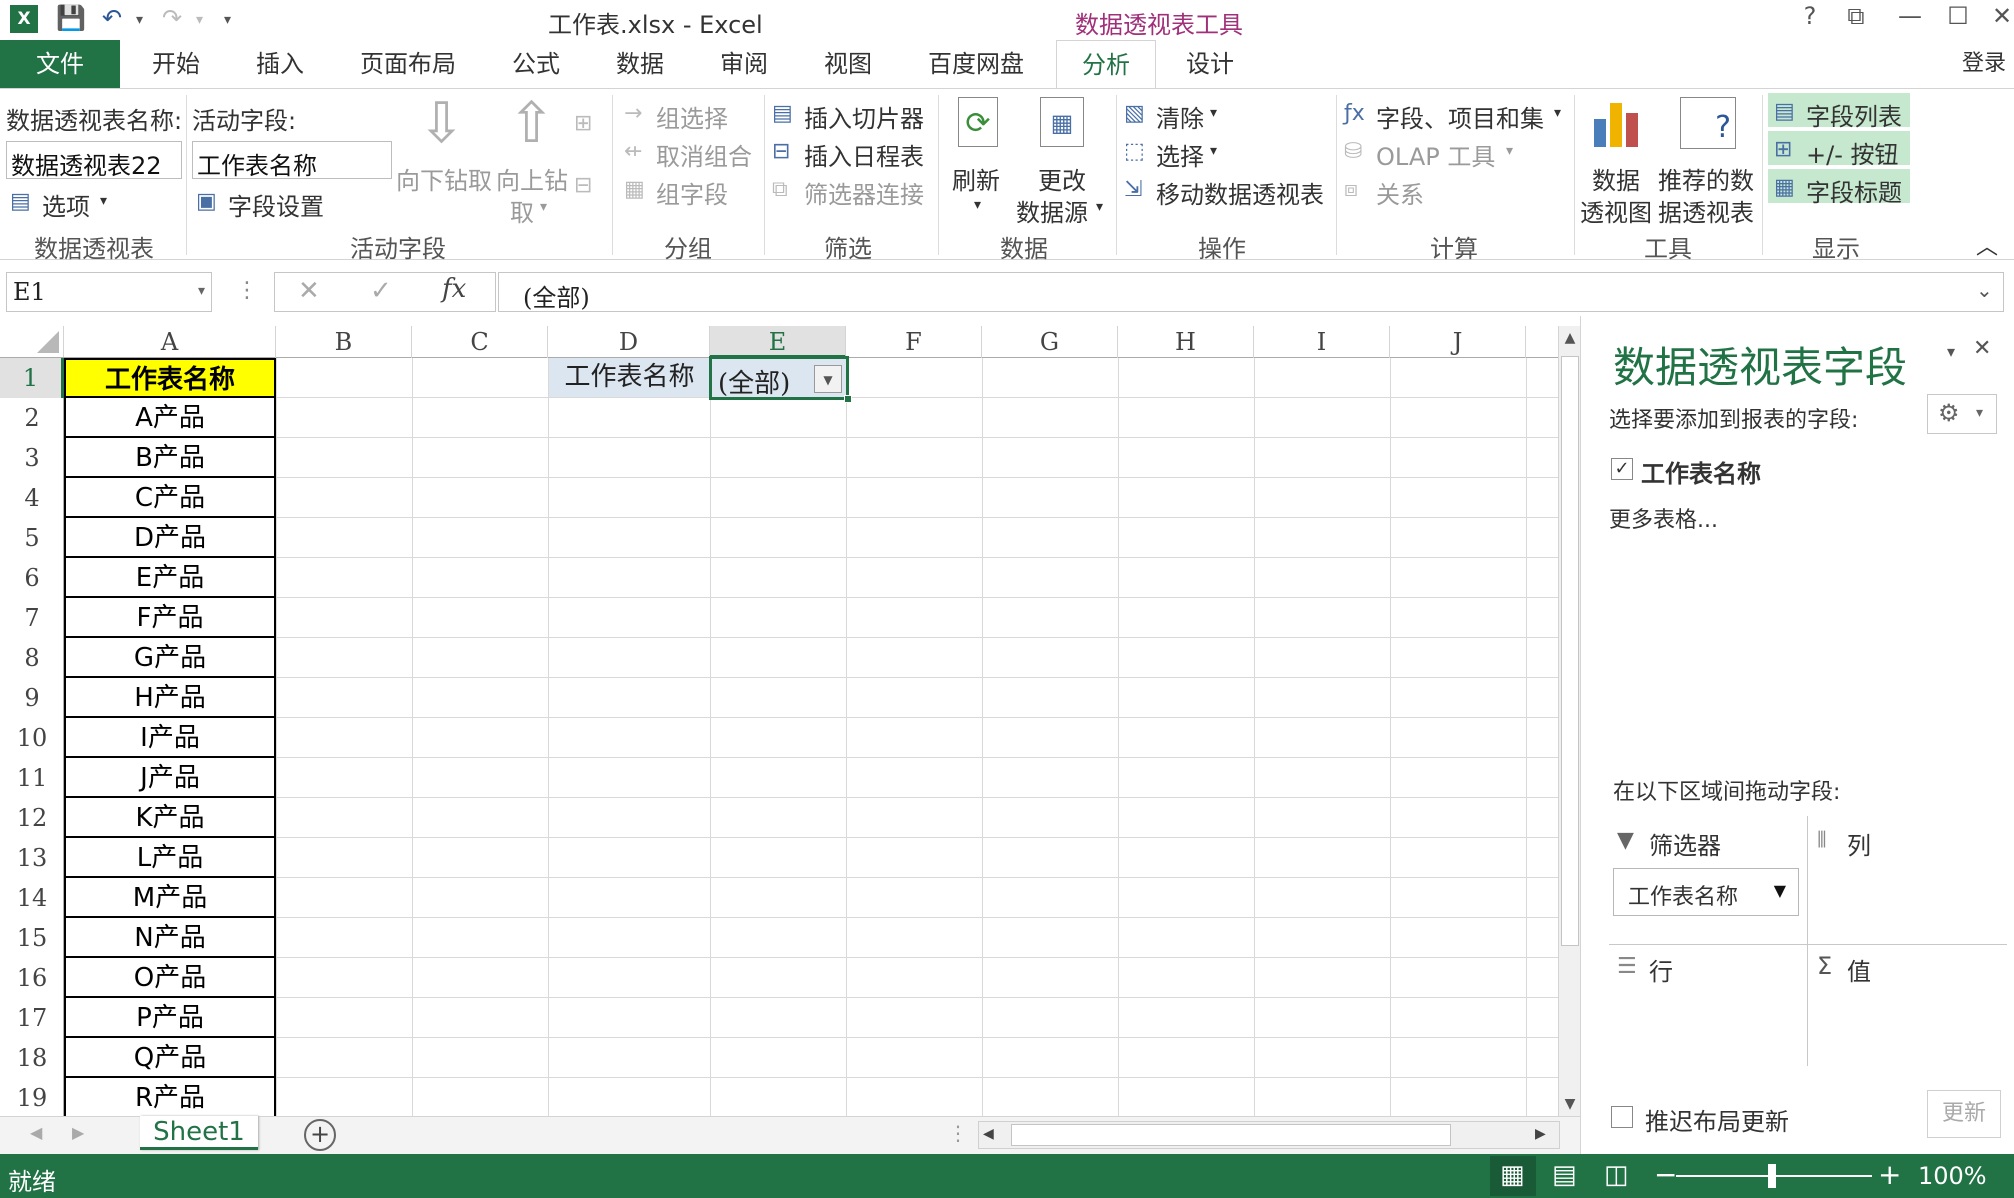 Image resolution: width=2014 pixels, height=1198 pixels. What do you see at coordinates (1952, 1176) in the screenshot?
I see `zoom-level: 100%` at bounding box center [1952, 1176].